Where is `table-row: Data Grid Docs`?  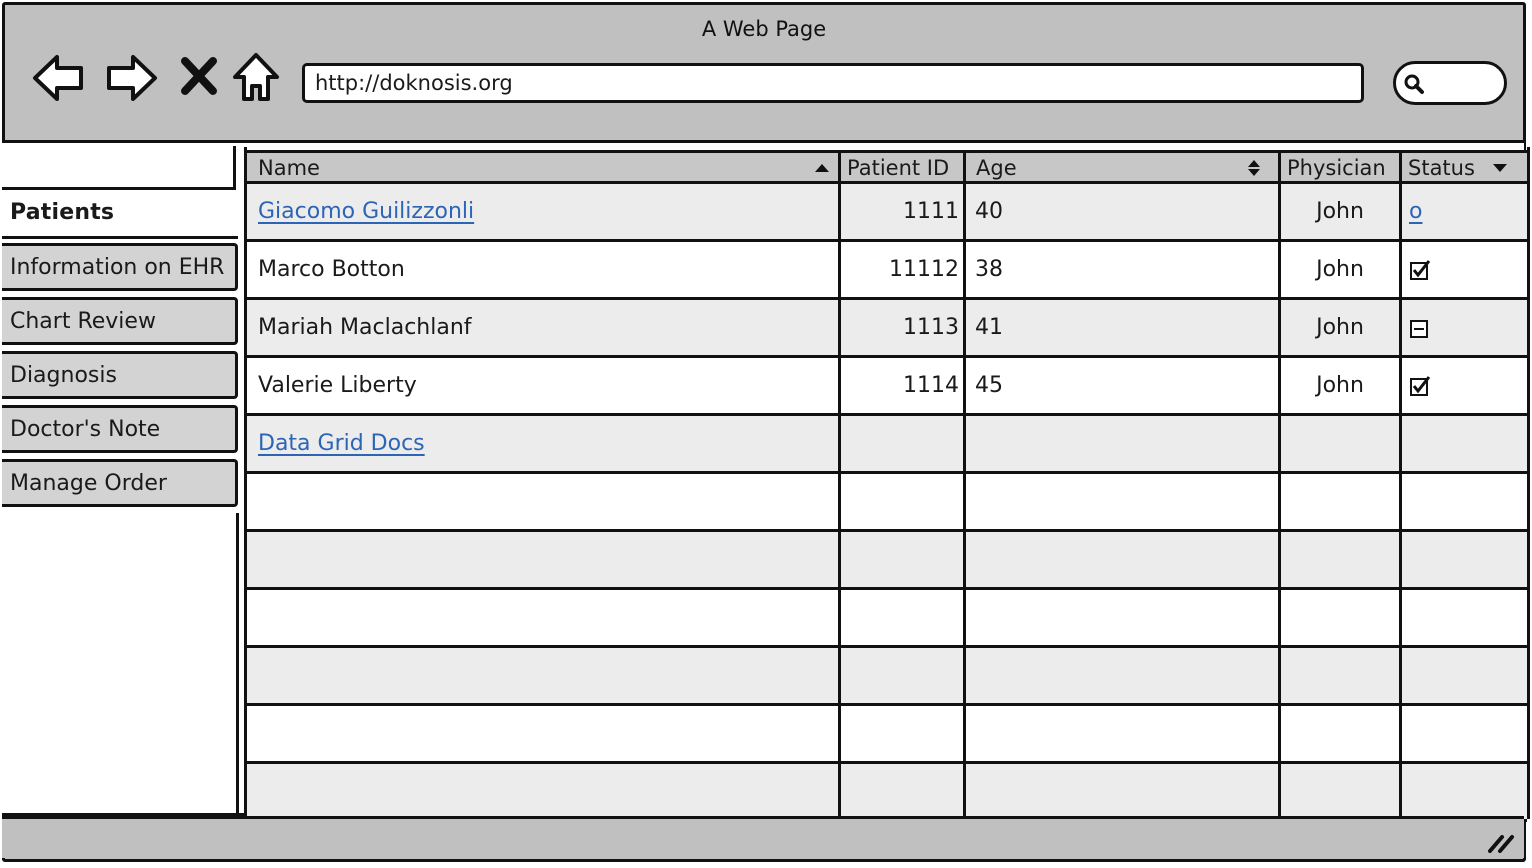
table-row: Data Grid Docs is located at coordinates (887, 445).